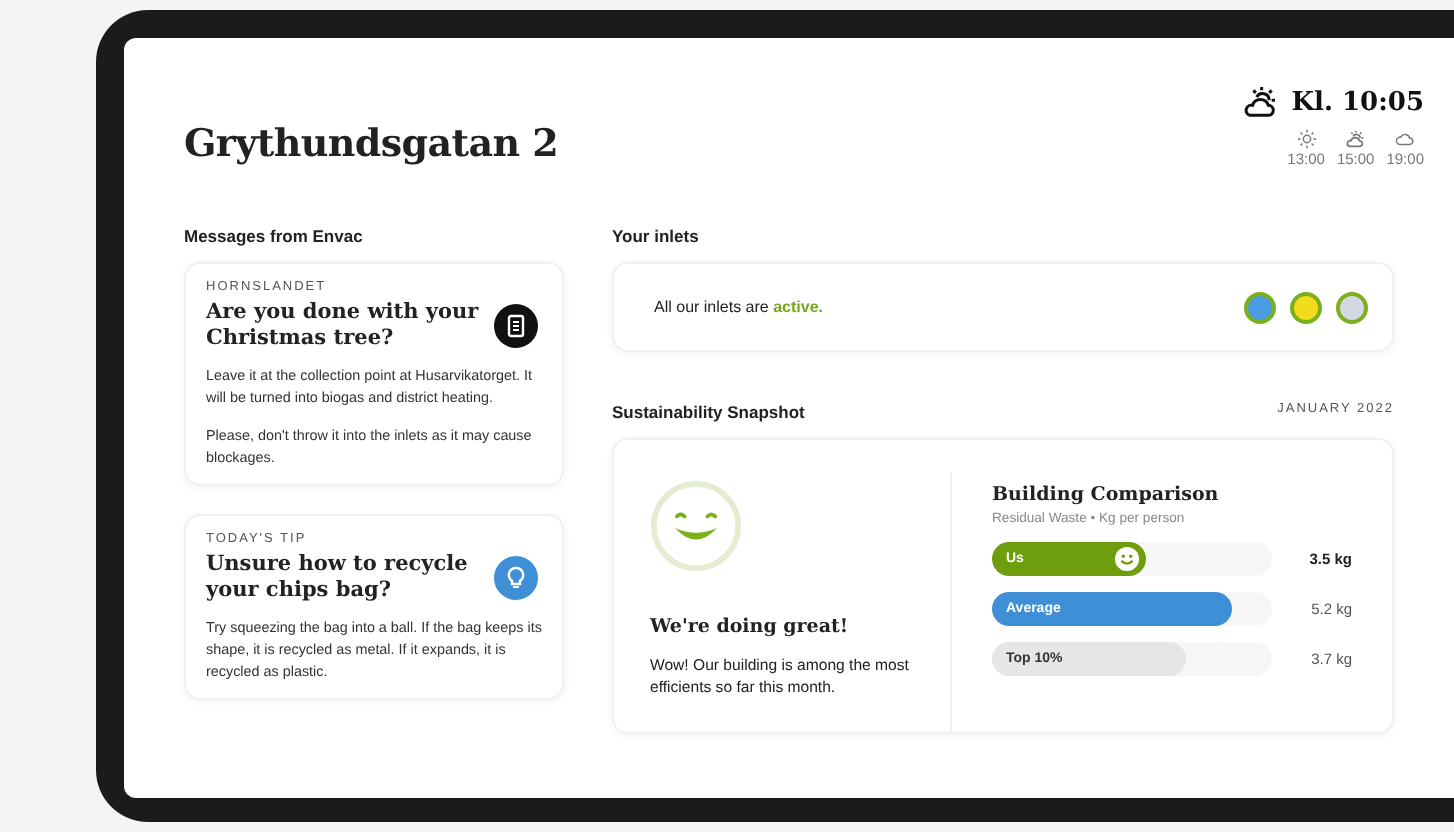  What do you see at coordinates (374, 374) in the screenshot?
I see `message-card` at bounding box center [374, 374].